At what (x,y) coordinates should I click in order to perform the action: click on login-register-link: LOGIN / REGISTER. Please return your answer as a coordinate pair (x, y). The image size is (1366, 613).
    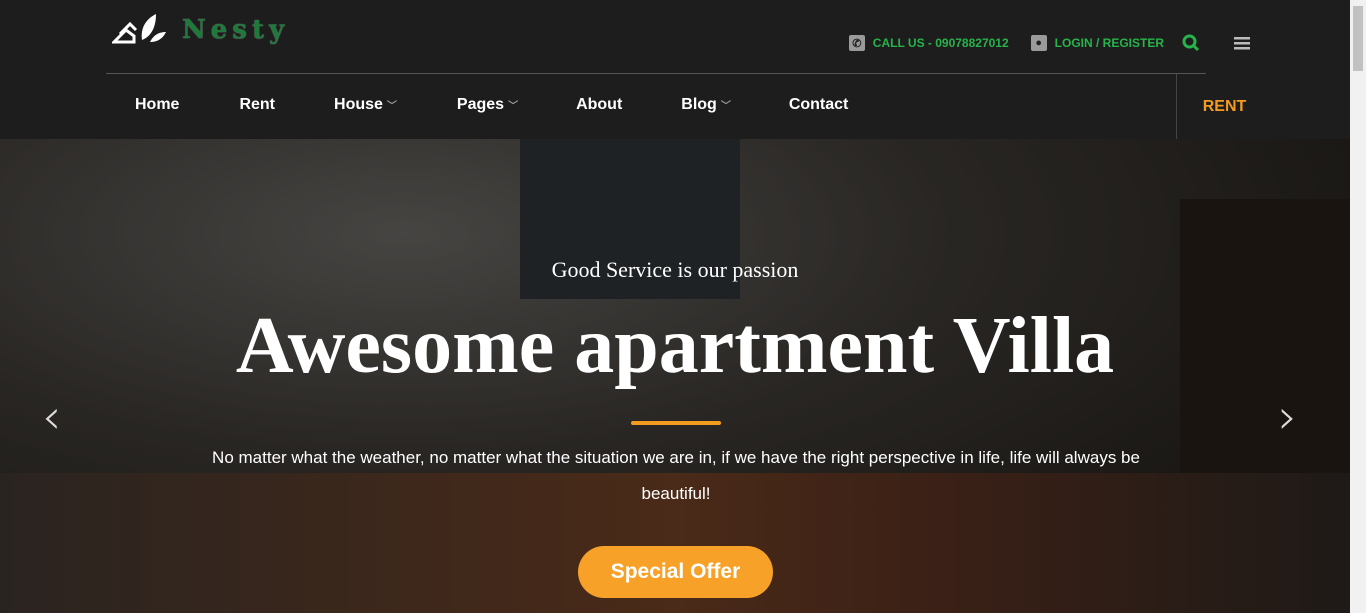
    Looking at the image, I should click on (1109, 43).